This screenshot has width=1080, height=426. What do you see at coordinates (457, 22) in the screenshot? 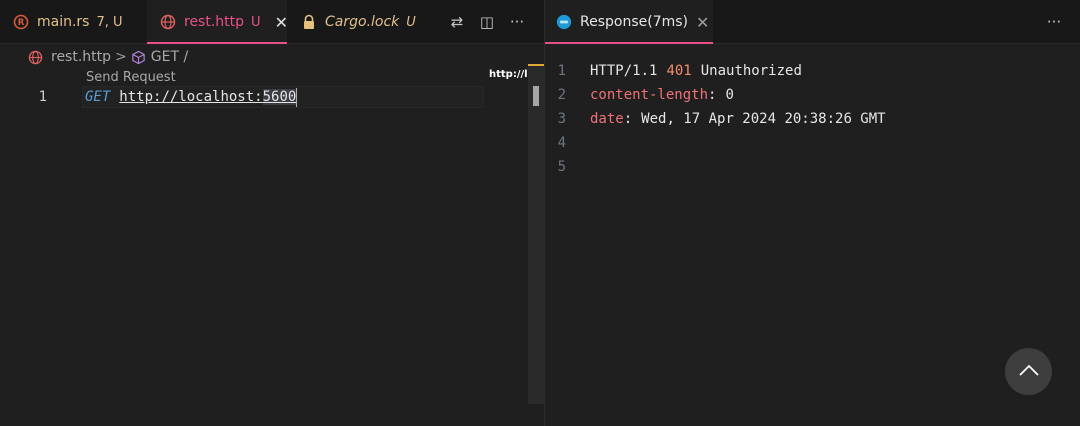
I see `compare-changes-icon: ⇄` at bounding box center [457, 22].